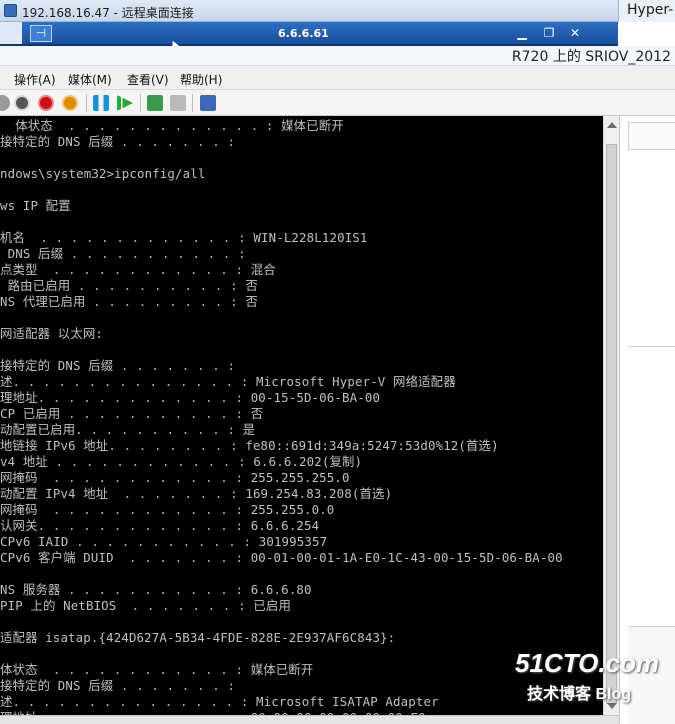 The image size is (675, 724). Describe the element at coordinates (108, 13) in the screenshot. I see `rdp-window-title: 192.168.16.47 - 远程桌面连接` at that location.